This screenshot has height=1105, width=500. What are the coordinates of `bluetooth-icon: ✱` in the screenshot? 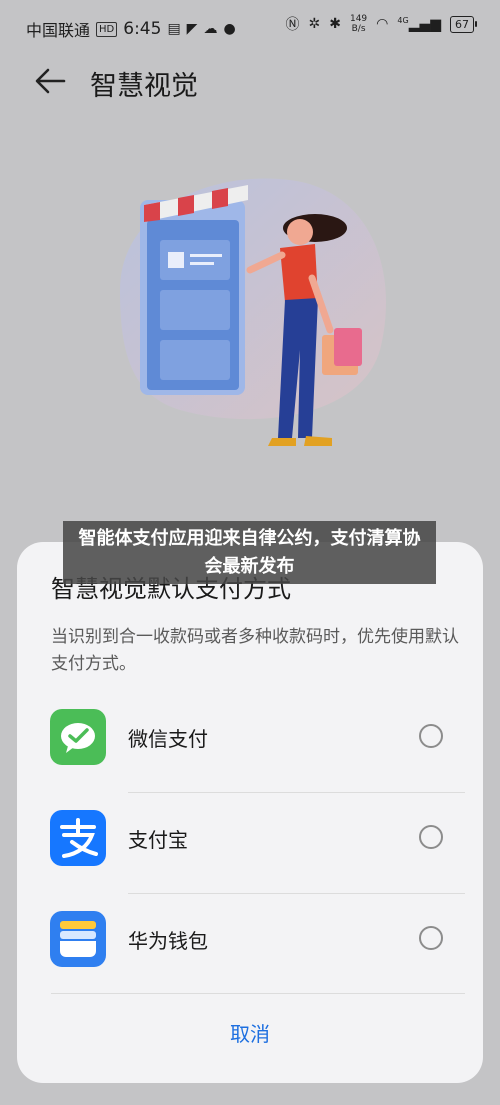 It's located at (335, 24).